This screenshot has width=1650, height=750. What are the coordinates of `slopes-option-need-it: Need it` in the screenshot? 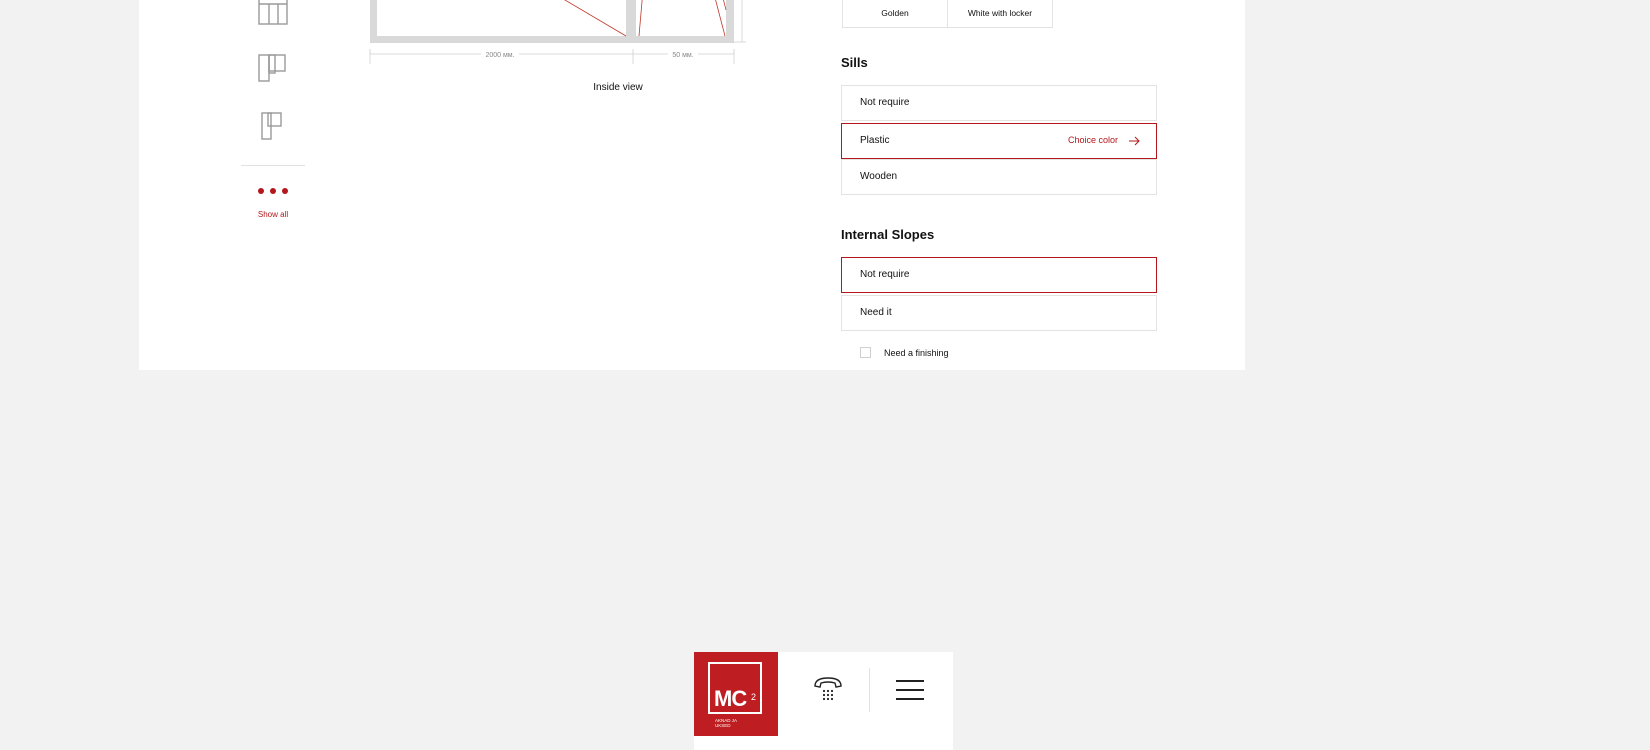 It's located at (999, 313).